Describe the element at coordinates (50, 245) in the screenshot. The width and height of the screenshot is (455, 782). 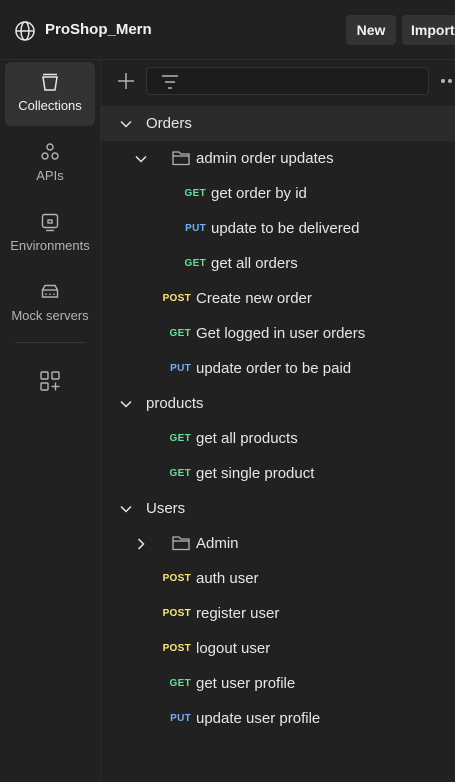
I see `rail-item-label: Environments` at that location.